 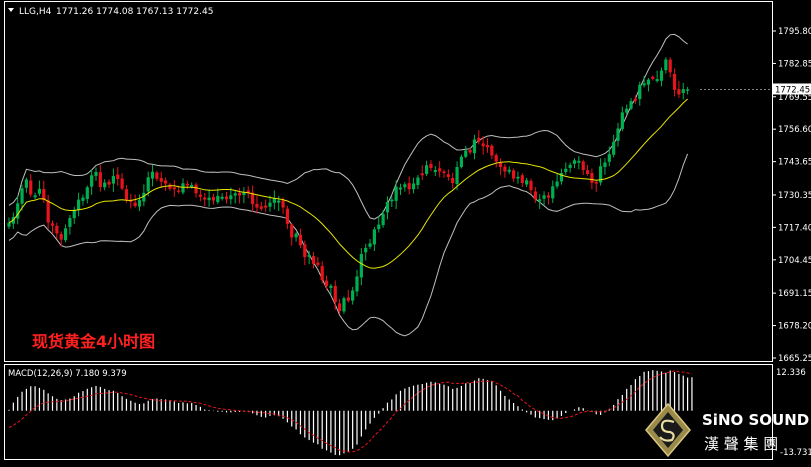 I want to click on triangle-down-icon, so click(x=11, y=10).